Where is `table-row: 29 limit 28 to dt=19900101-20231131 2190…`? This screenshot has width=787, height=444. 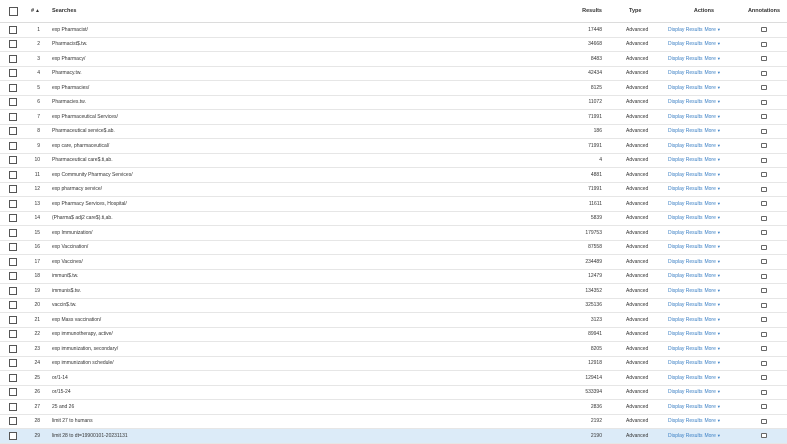 table-row: 29 limit 28 to dt=19900101-20231131 2190… is located at coordinates (393, 436).